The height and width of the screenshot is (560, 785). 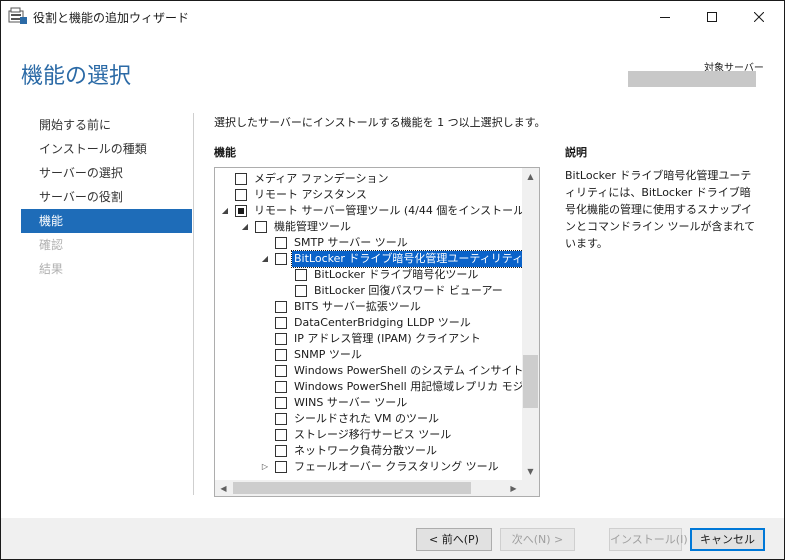 I want to click on expand-arrow-icon: ▷, so click(x=265, y=467).